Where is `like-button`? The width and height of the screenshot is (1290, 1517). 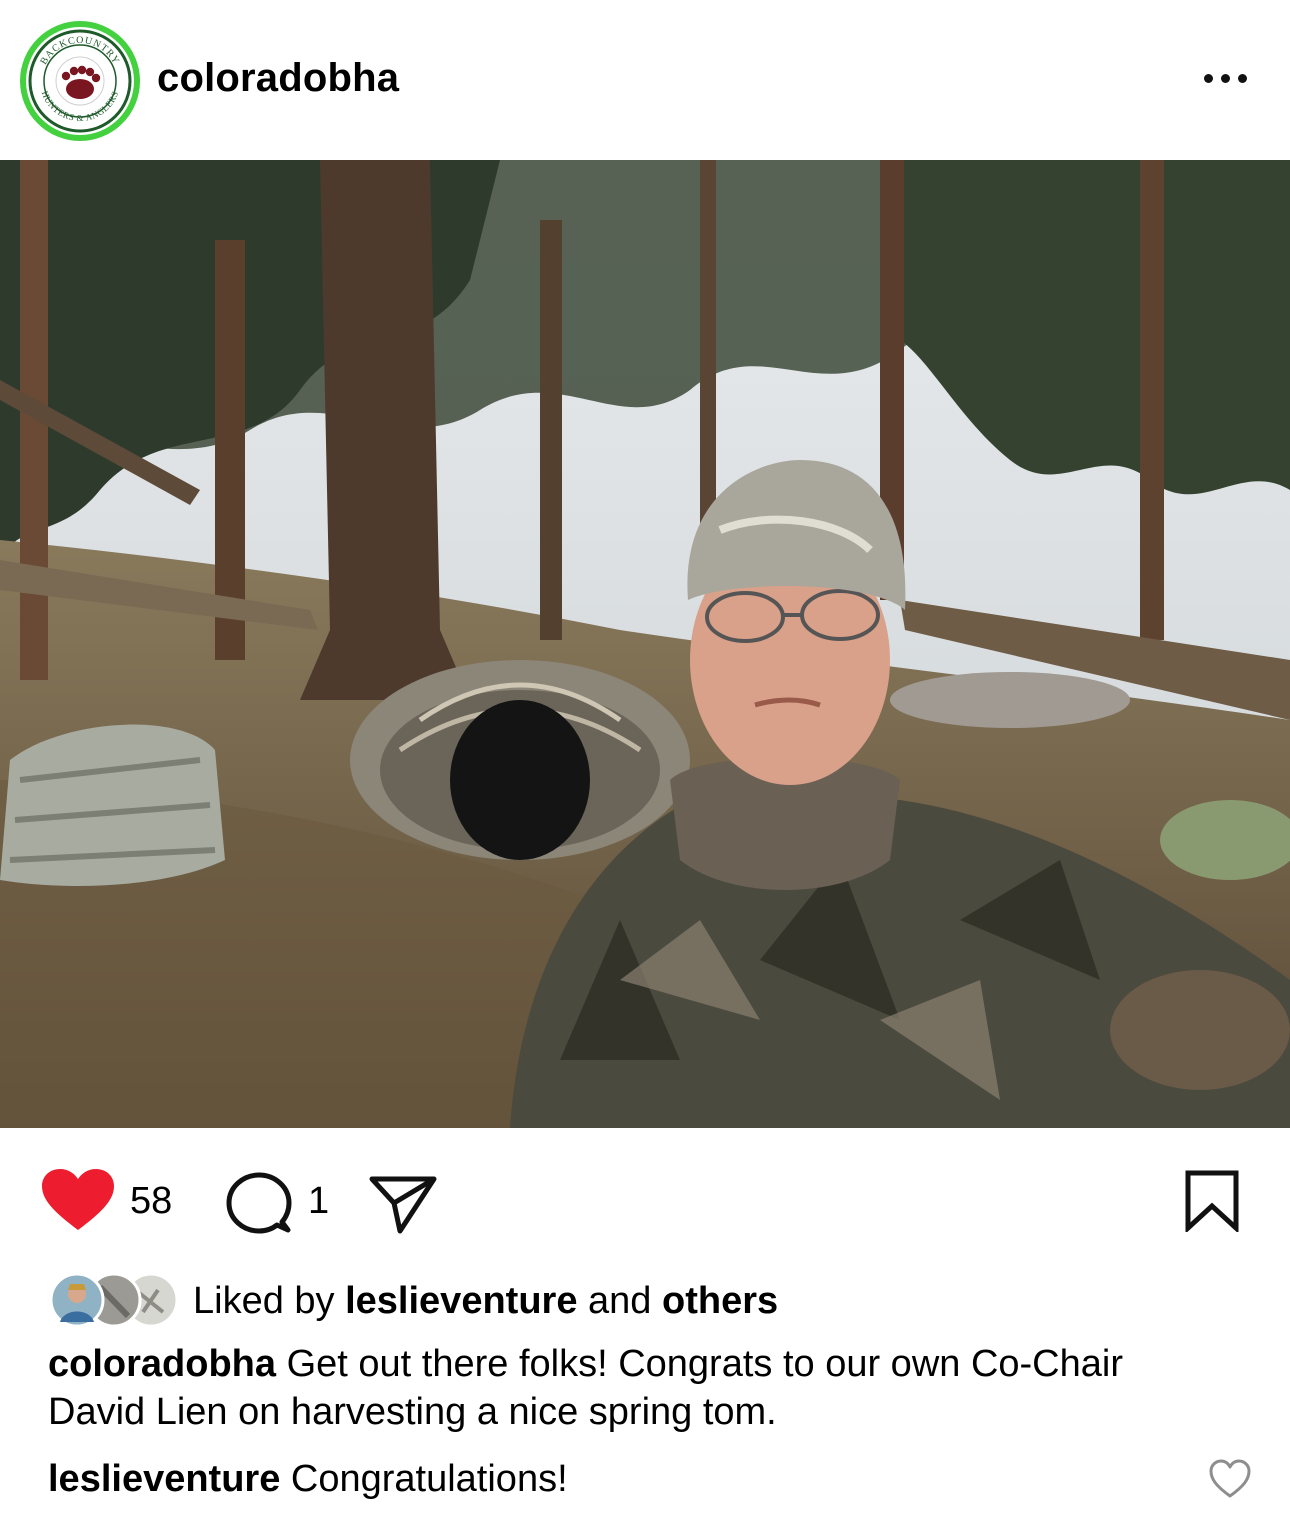
like-button is located at coordinates (78, 1200).